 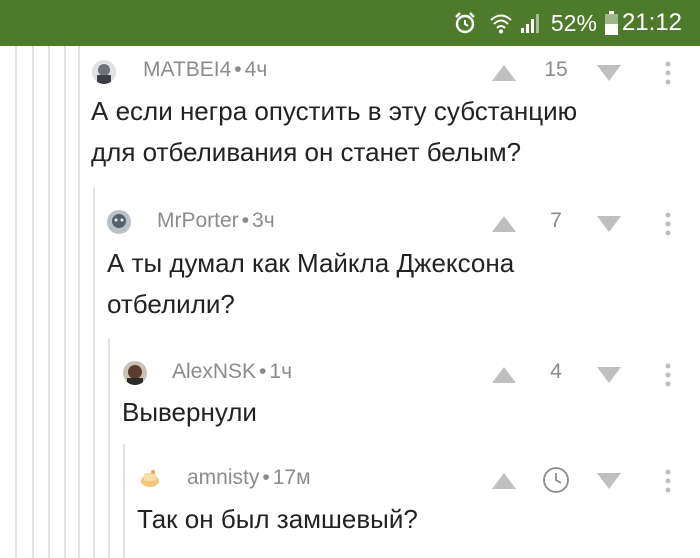 What do you see at coordinates (350, 479) in the screenshot?
I see `comment-header: amnisty • 17м` at bounding box center [350, 479].